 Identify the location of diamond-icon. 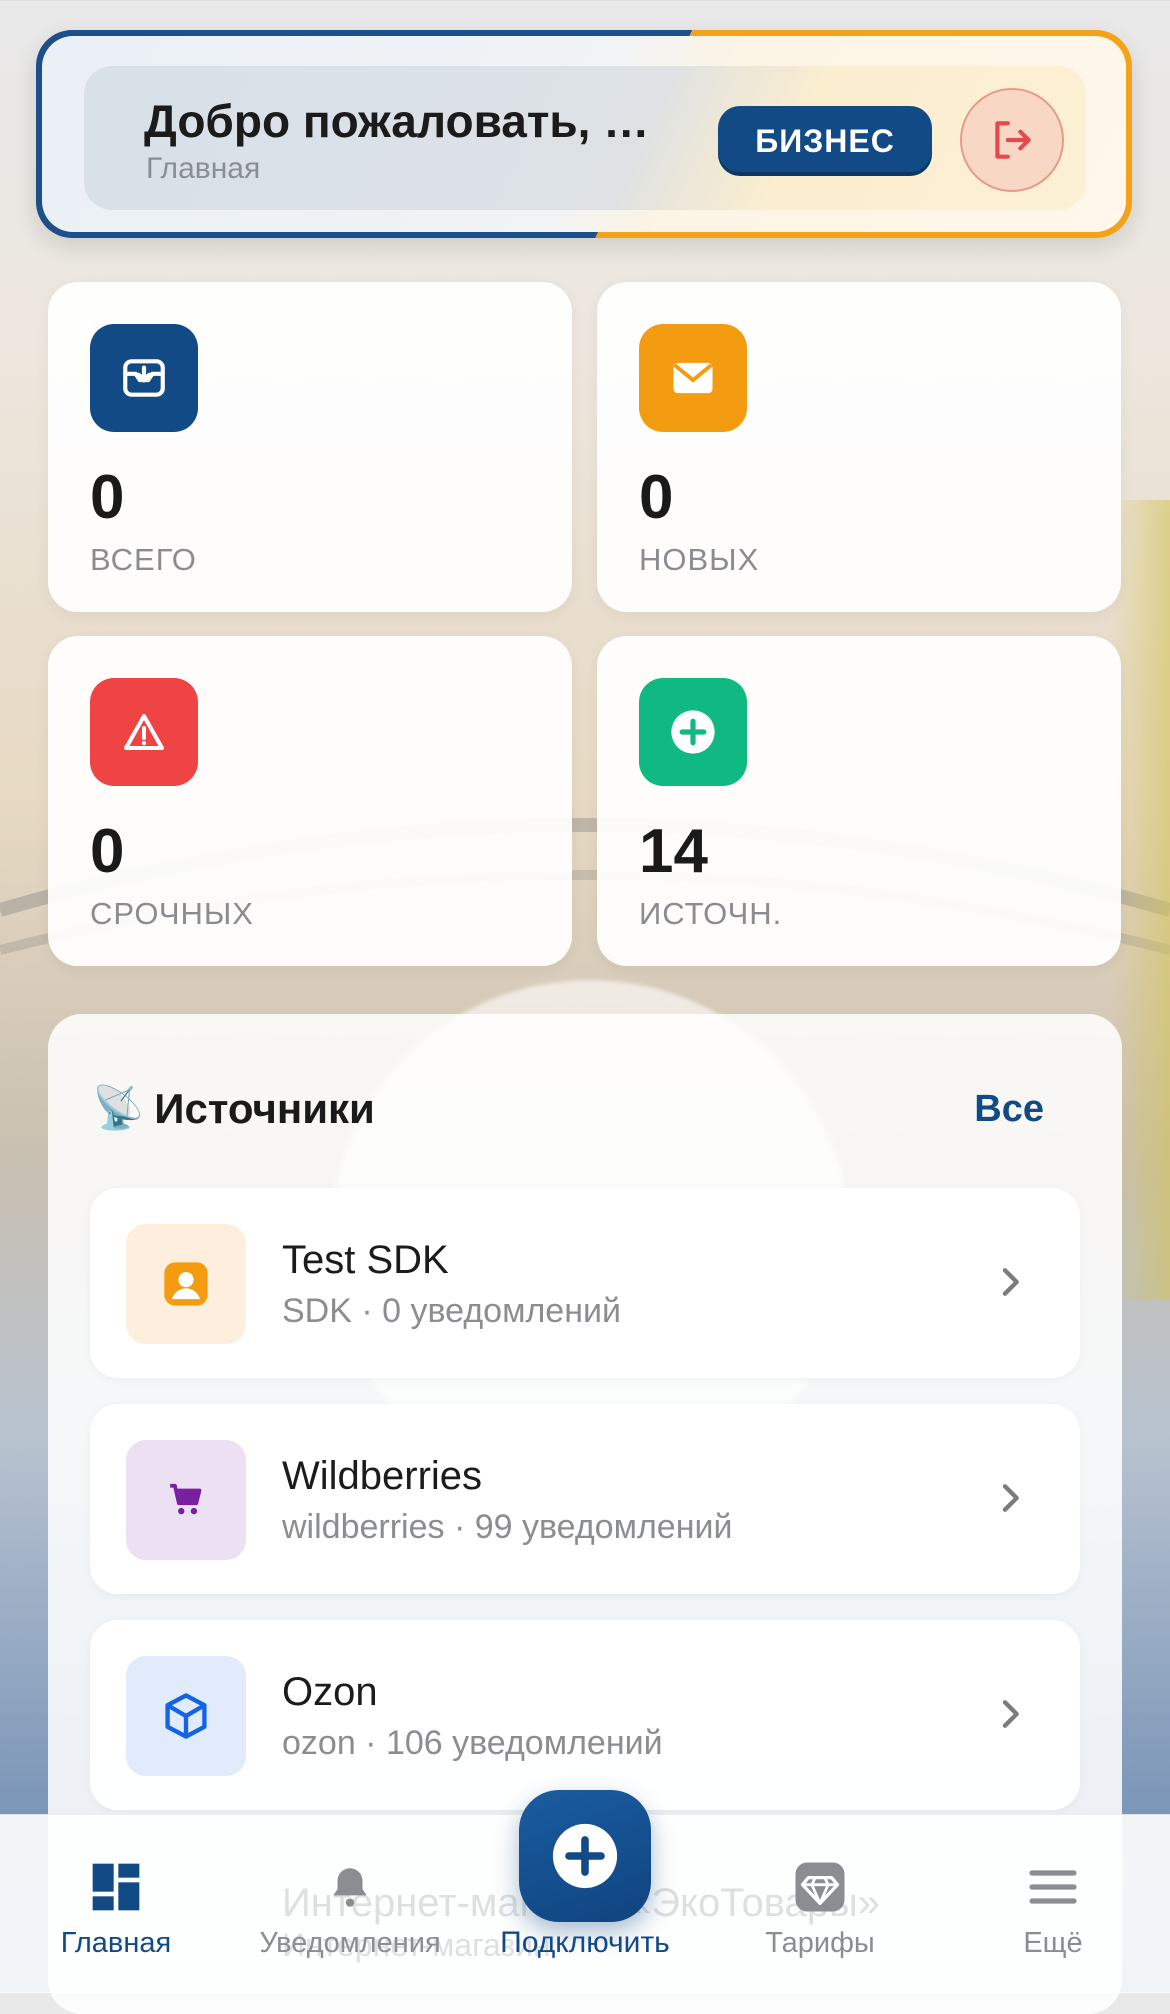
(820, 1887).